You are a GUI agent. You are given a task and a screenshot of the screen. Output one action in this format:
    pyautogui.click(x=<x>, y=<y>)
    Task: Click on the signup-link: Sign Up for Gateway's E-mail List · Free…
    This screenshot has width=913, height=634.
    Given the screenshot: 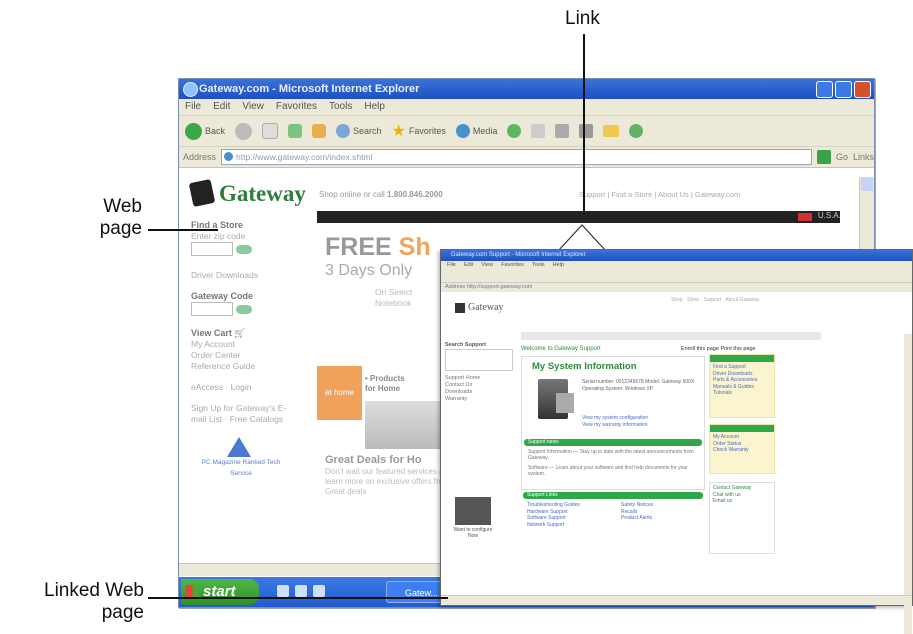 What is the action you would take?
    pyautogui.click(x=241, y=414)
    